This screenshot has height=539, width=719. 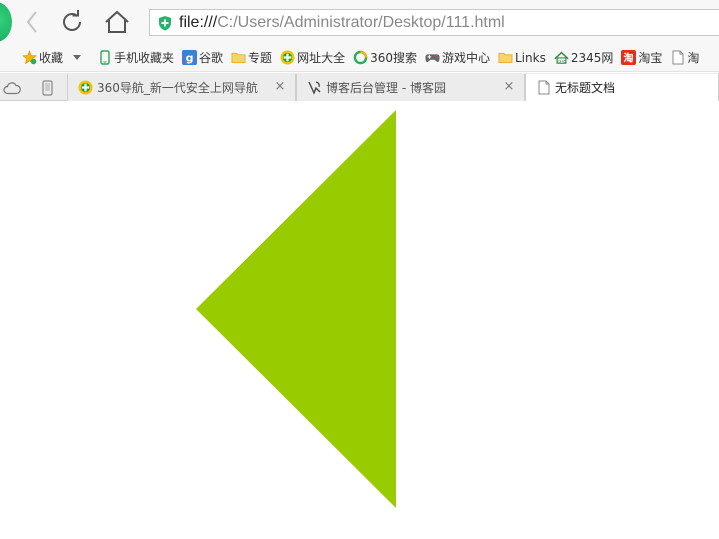 What do you see at coordinates (592, 58) in the screenshot?
I see `bookmark-label: 2345网` at bounding box center [592, 58].